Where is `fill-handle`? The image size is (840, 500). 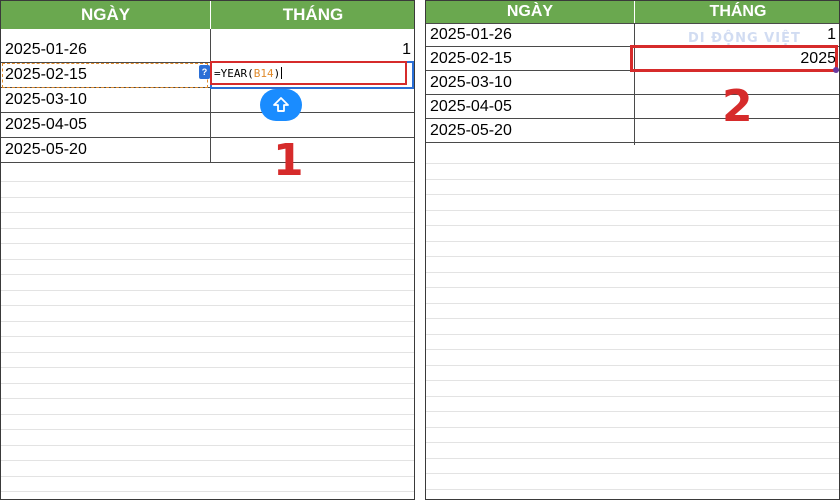
fill-handle is located at coordinates (836, 70).